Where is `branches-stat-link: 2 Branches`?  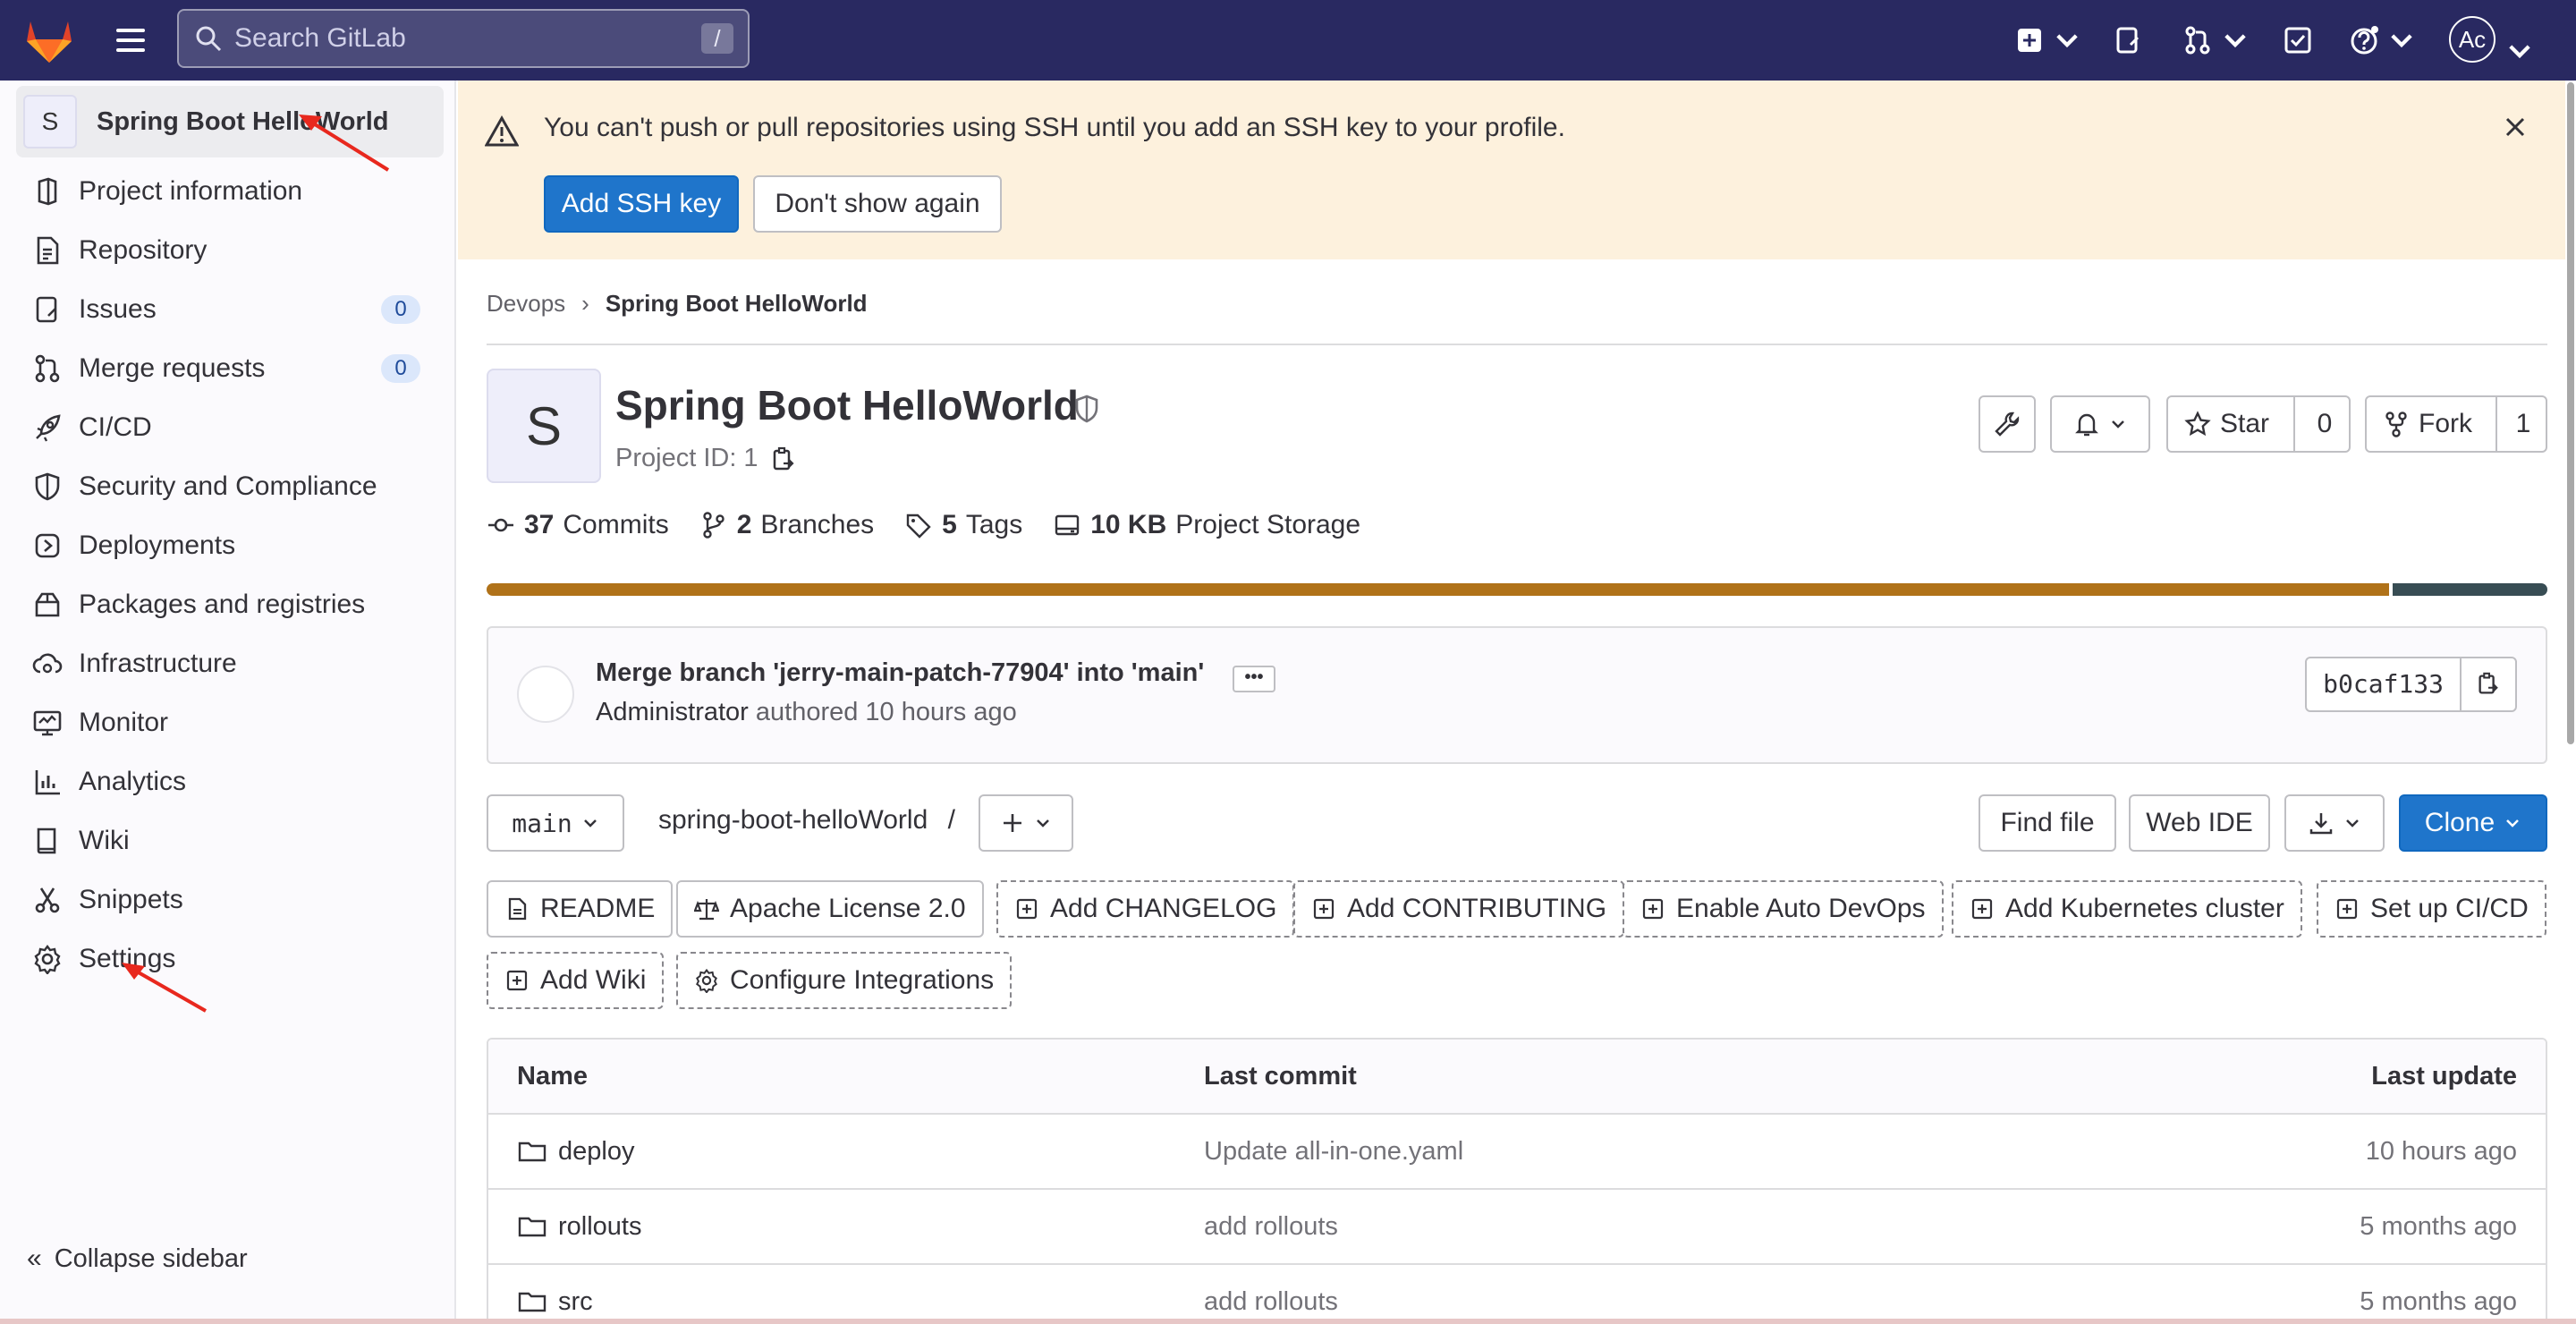 branches-stat-link: 2 Branches is located at coordinates (786, 525).